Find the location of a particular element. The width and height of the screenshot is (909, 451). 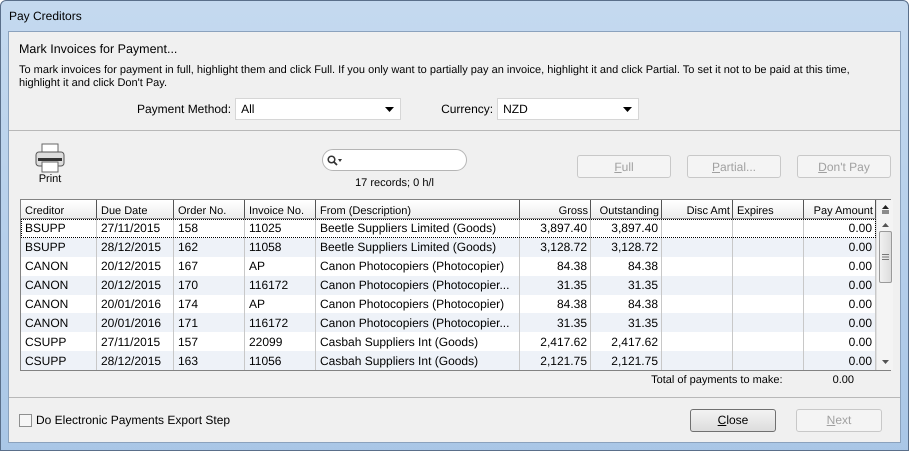

table-cell: CSUPP is located at coordinates (59, 360).